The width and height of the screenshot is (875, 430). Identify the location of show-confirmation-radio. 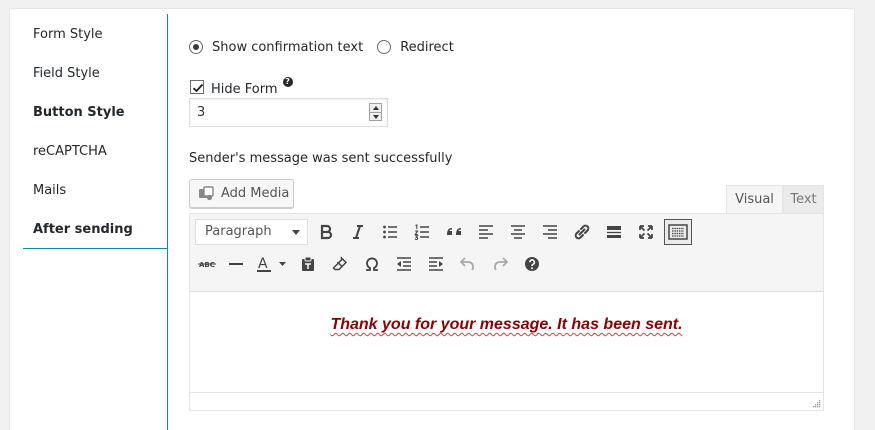
(196, 47).